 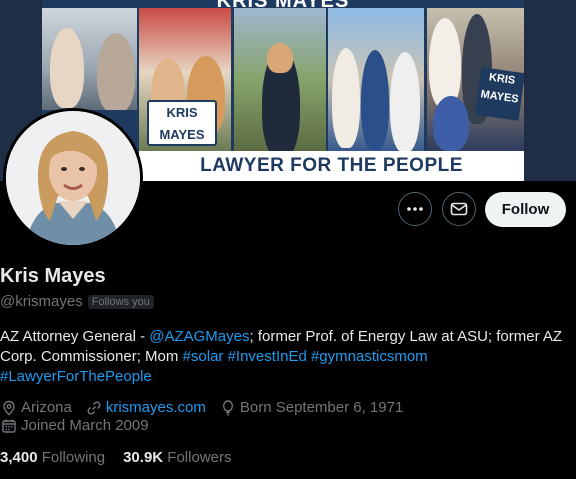 What do you see at coordinates (41, 301) in the screenshot?
I see `profile-handle: @krismayes` at bounding box center [41, 301].